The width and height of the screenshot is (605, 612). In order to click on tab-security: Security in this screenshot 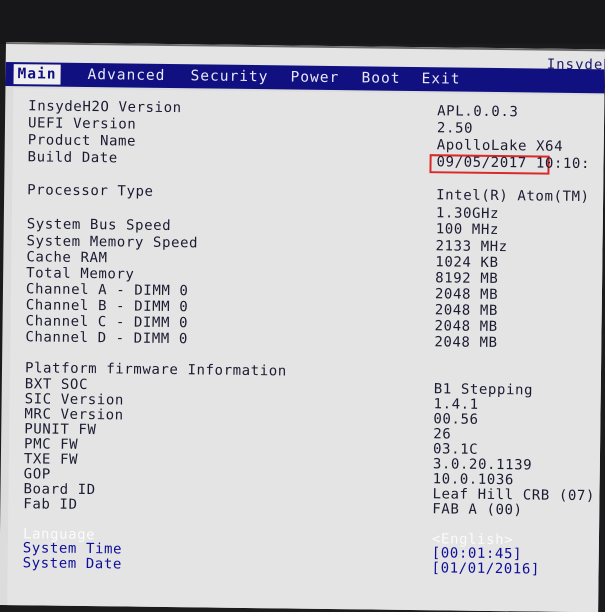, I will do `click(229, 76)`.